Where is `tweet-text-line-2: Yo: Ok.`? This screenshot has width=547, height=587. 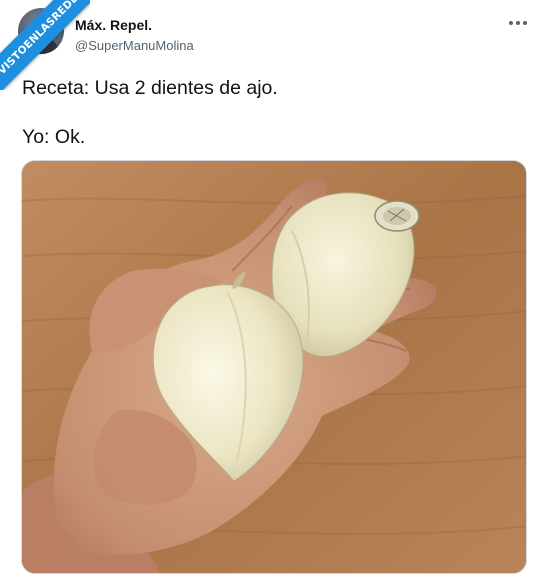 tweet-text-line-2: Yo: Ok. is located at coordinates (54, 137).